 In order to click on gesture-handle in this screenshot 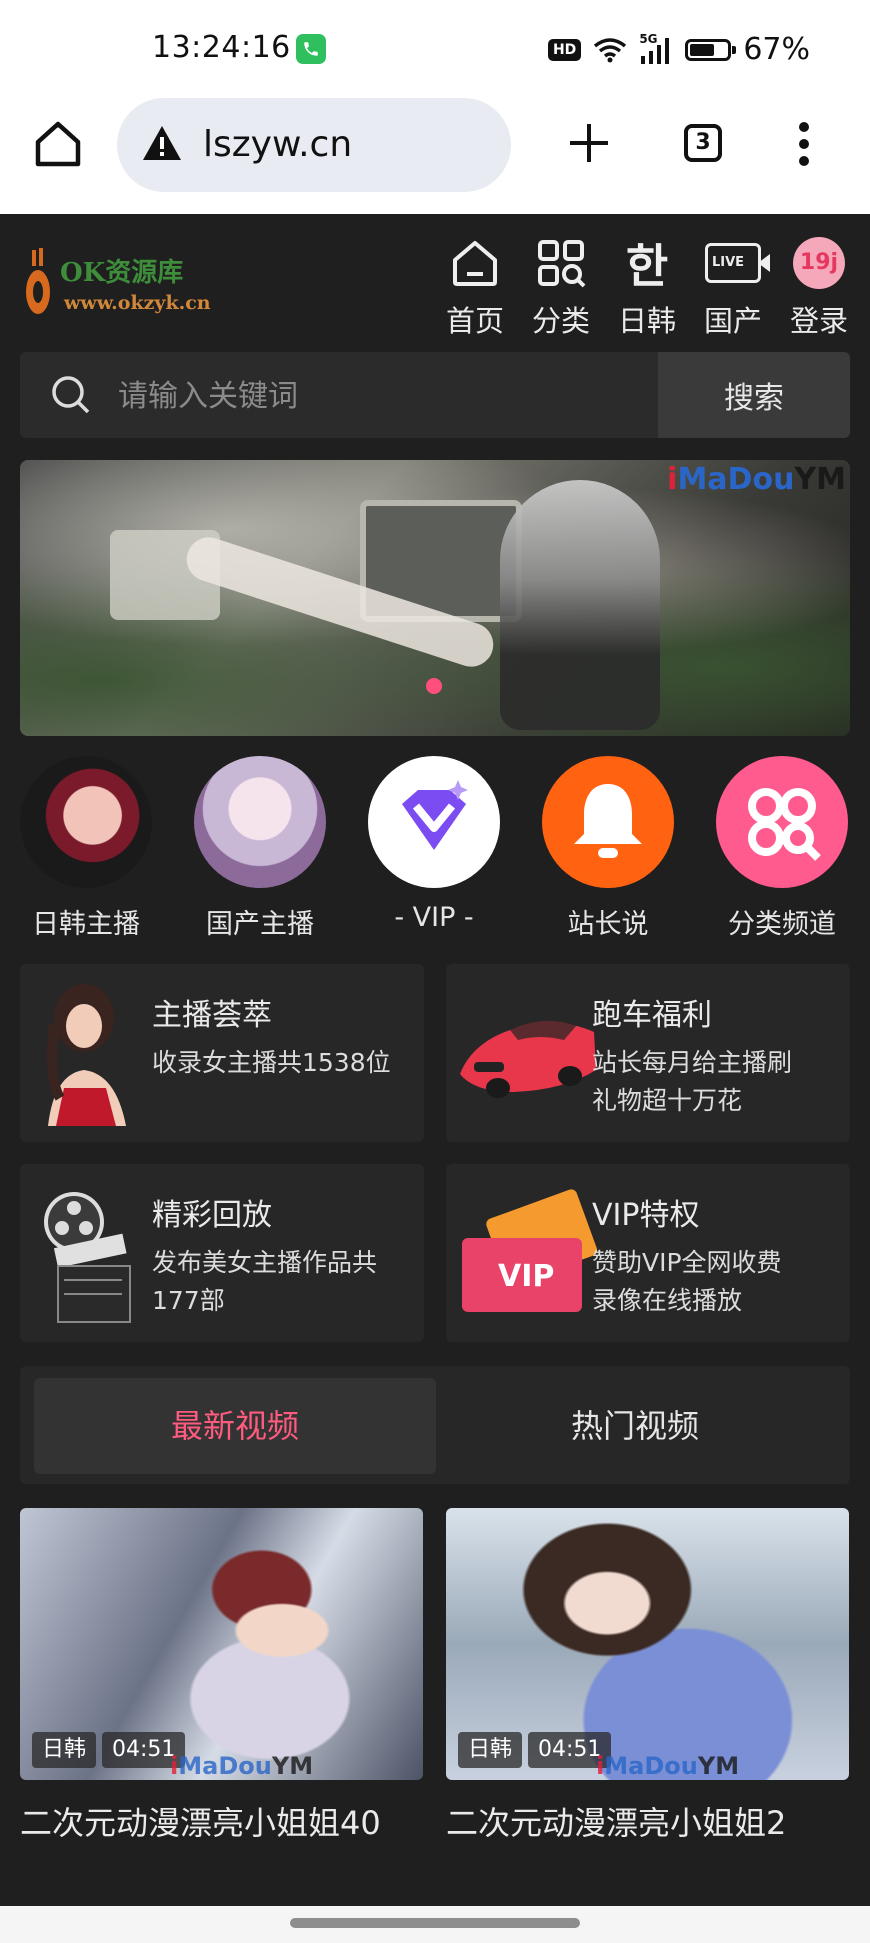, I will do `click(435, 1923)`.